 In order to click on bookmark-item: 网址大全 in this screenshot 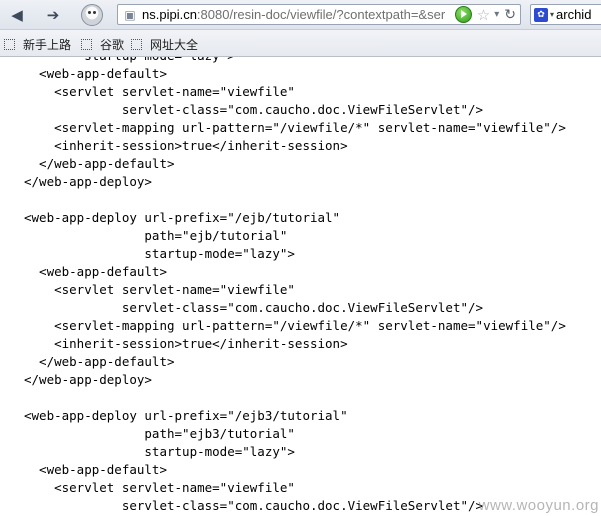, I will do `click(164, 44)`.